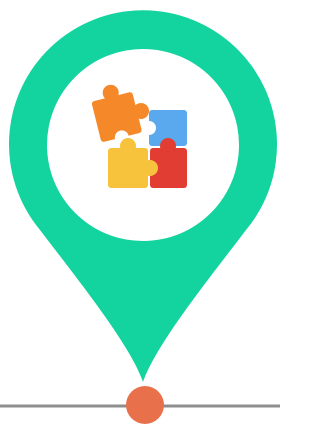 The image size is (320, 425). What do you see at coordinates (145, 405) in the screenshot?
I see `timeline-dot` at bounding box center [145, 405].